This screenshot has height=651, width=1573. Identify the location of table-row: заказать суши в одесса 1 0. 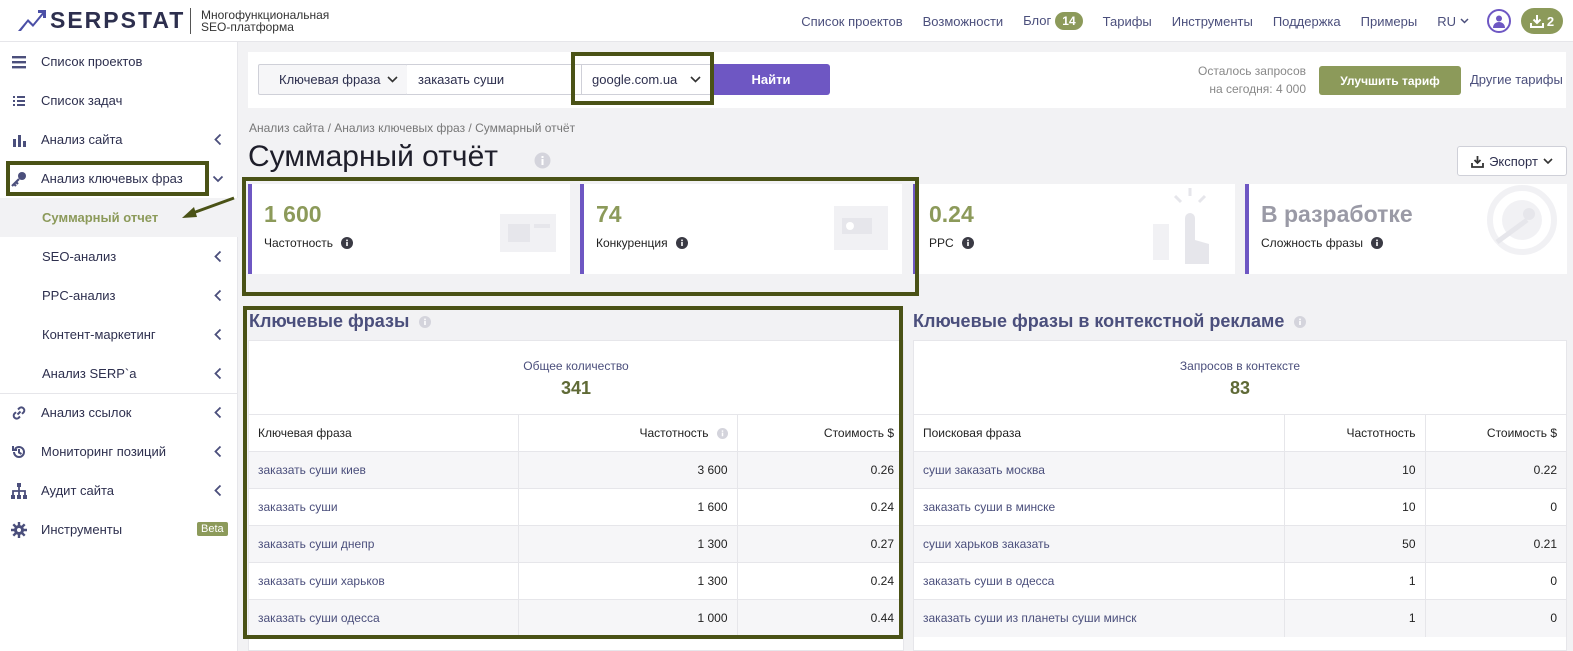
(1240, 581).